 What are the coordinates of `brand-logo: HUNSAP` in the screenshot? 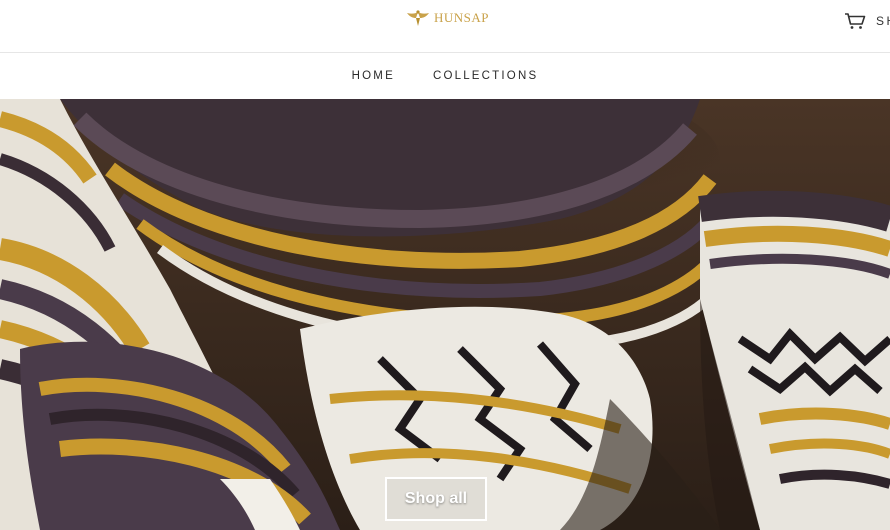 It's located at (447, 18).